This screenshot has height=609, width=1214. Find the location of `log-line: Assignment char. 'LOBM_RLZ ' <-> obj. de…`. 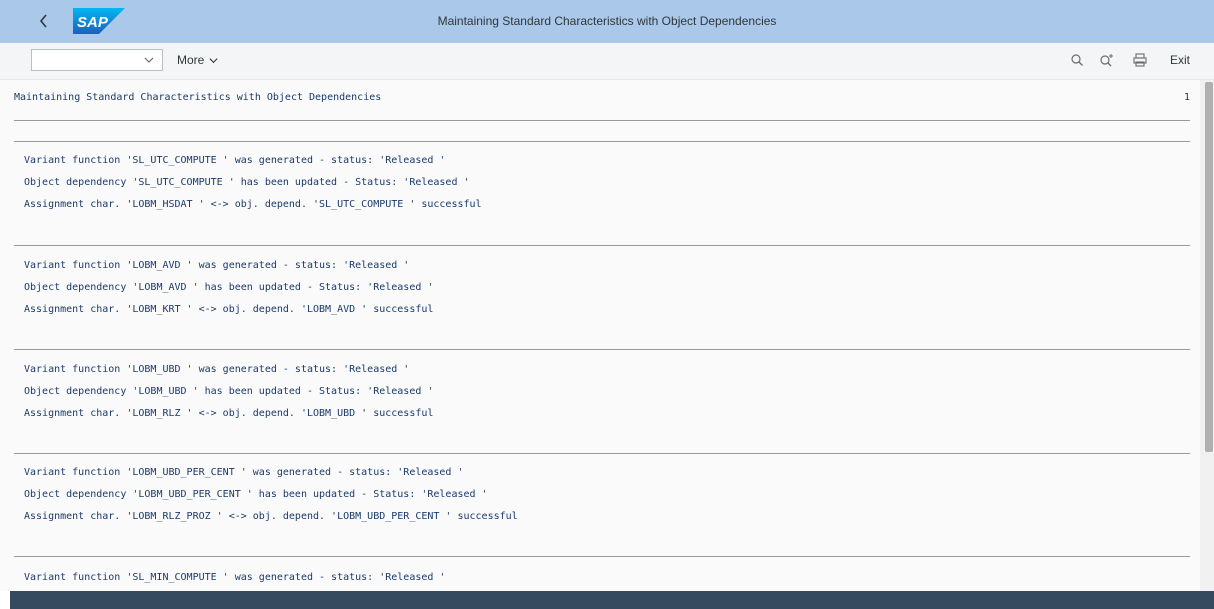

log-line: Assignment char. 'LOBM_RLZ ' <-> obj. de… is located at coordinates (229, 413).